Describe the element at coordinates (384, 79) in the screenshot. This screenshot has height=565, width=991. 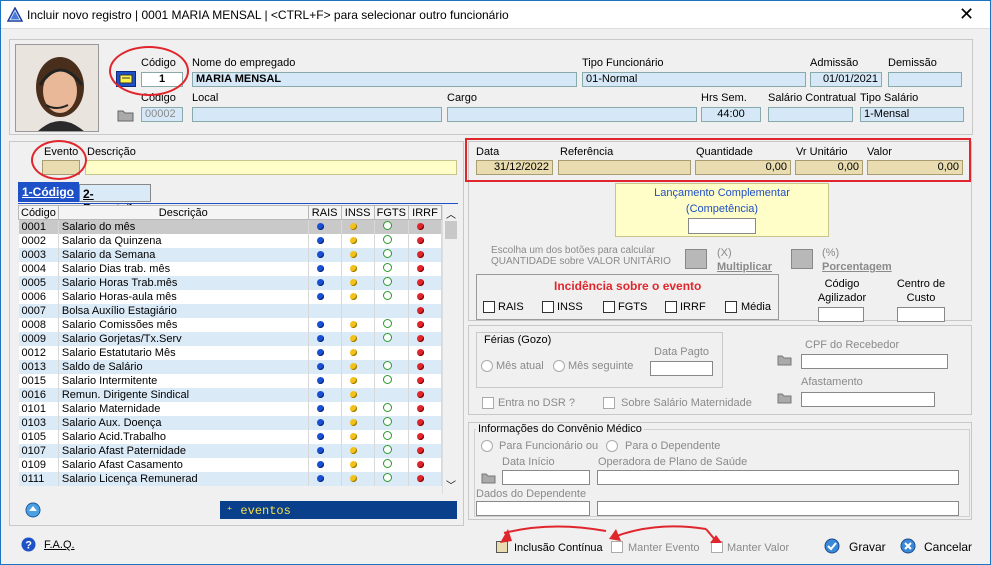
I see `nome-field: MARIA MENSAL` at that location.